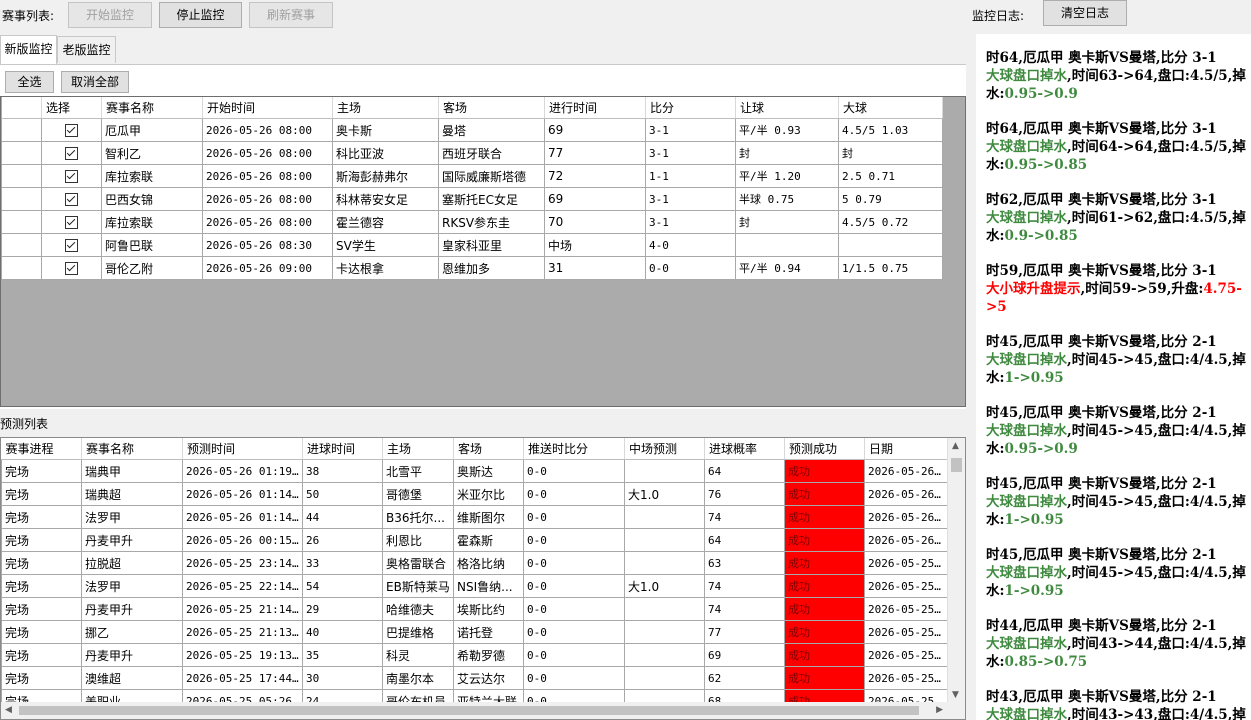 This screenshot has height=720, width=1251. I want to click on deselect-all-button: 取消全部, so click(95, 82).